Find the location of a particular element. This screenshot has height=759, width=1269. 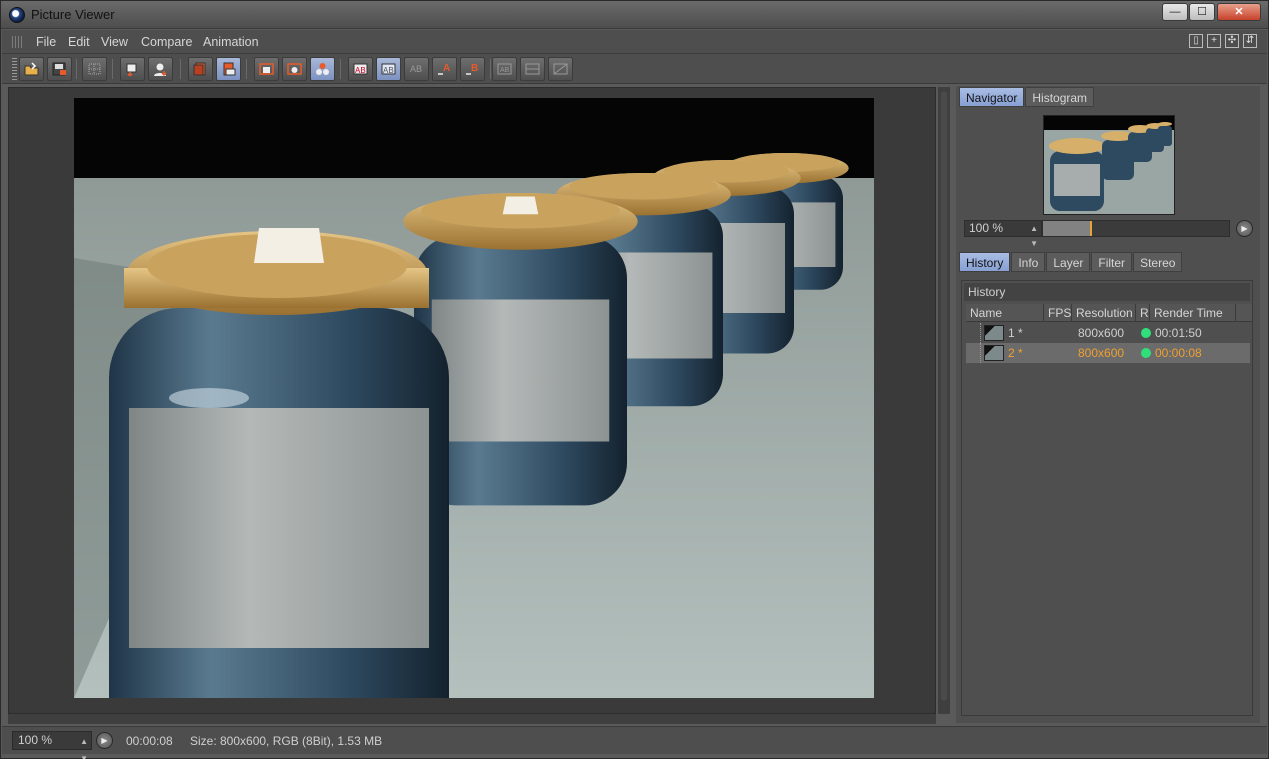

tab-filter: Filter is located at coordinates (1112, 262).